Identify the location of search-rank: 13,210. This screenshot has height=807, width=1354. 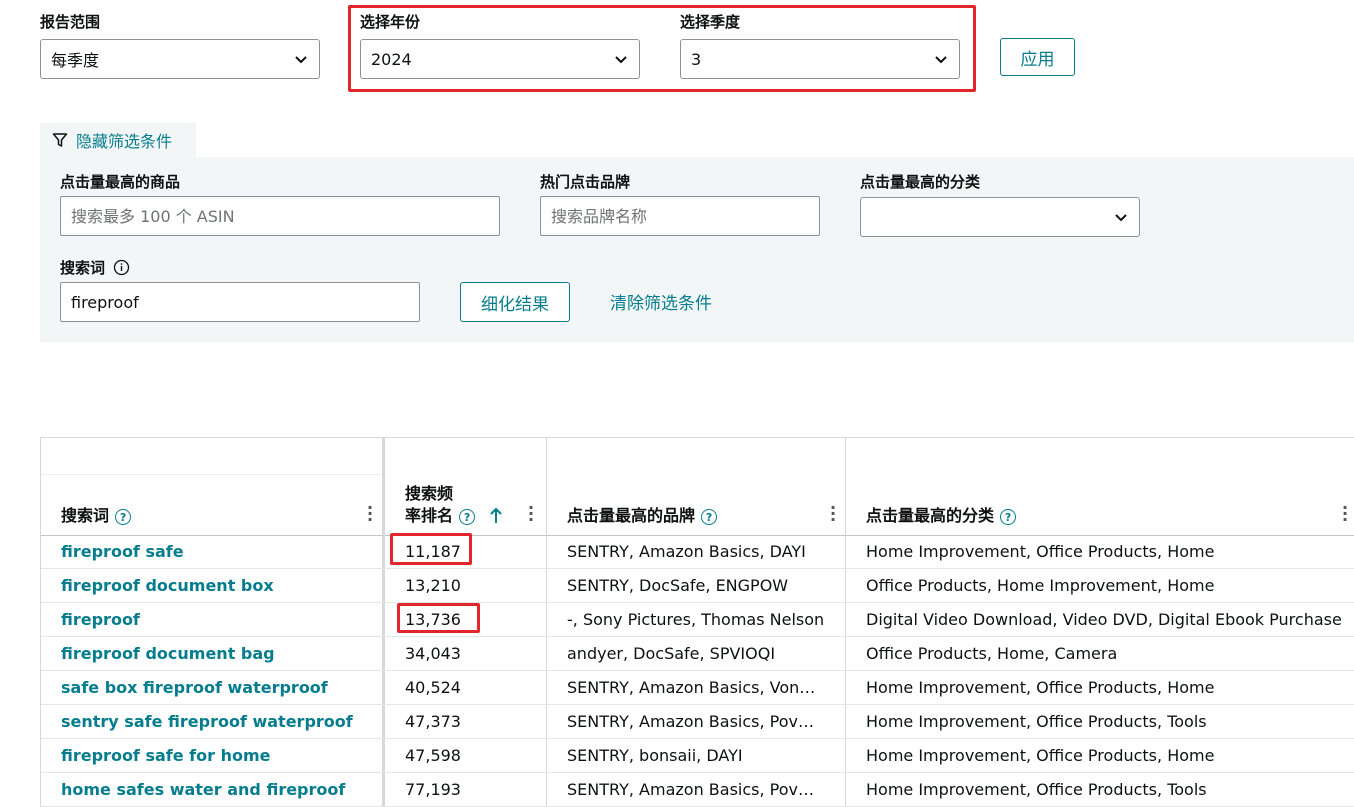
(433, 585).